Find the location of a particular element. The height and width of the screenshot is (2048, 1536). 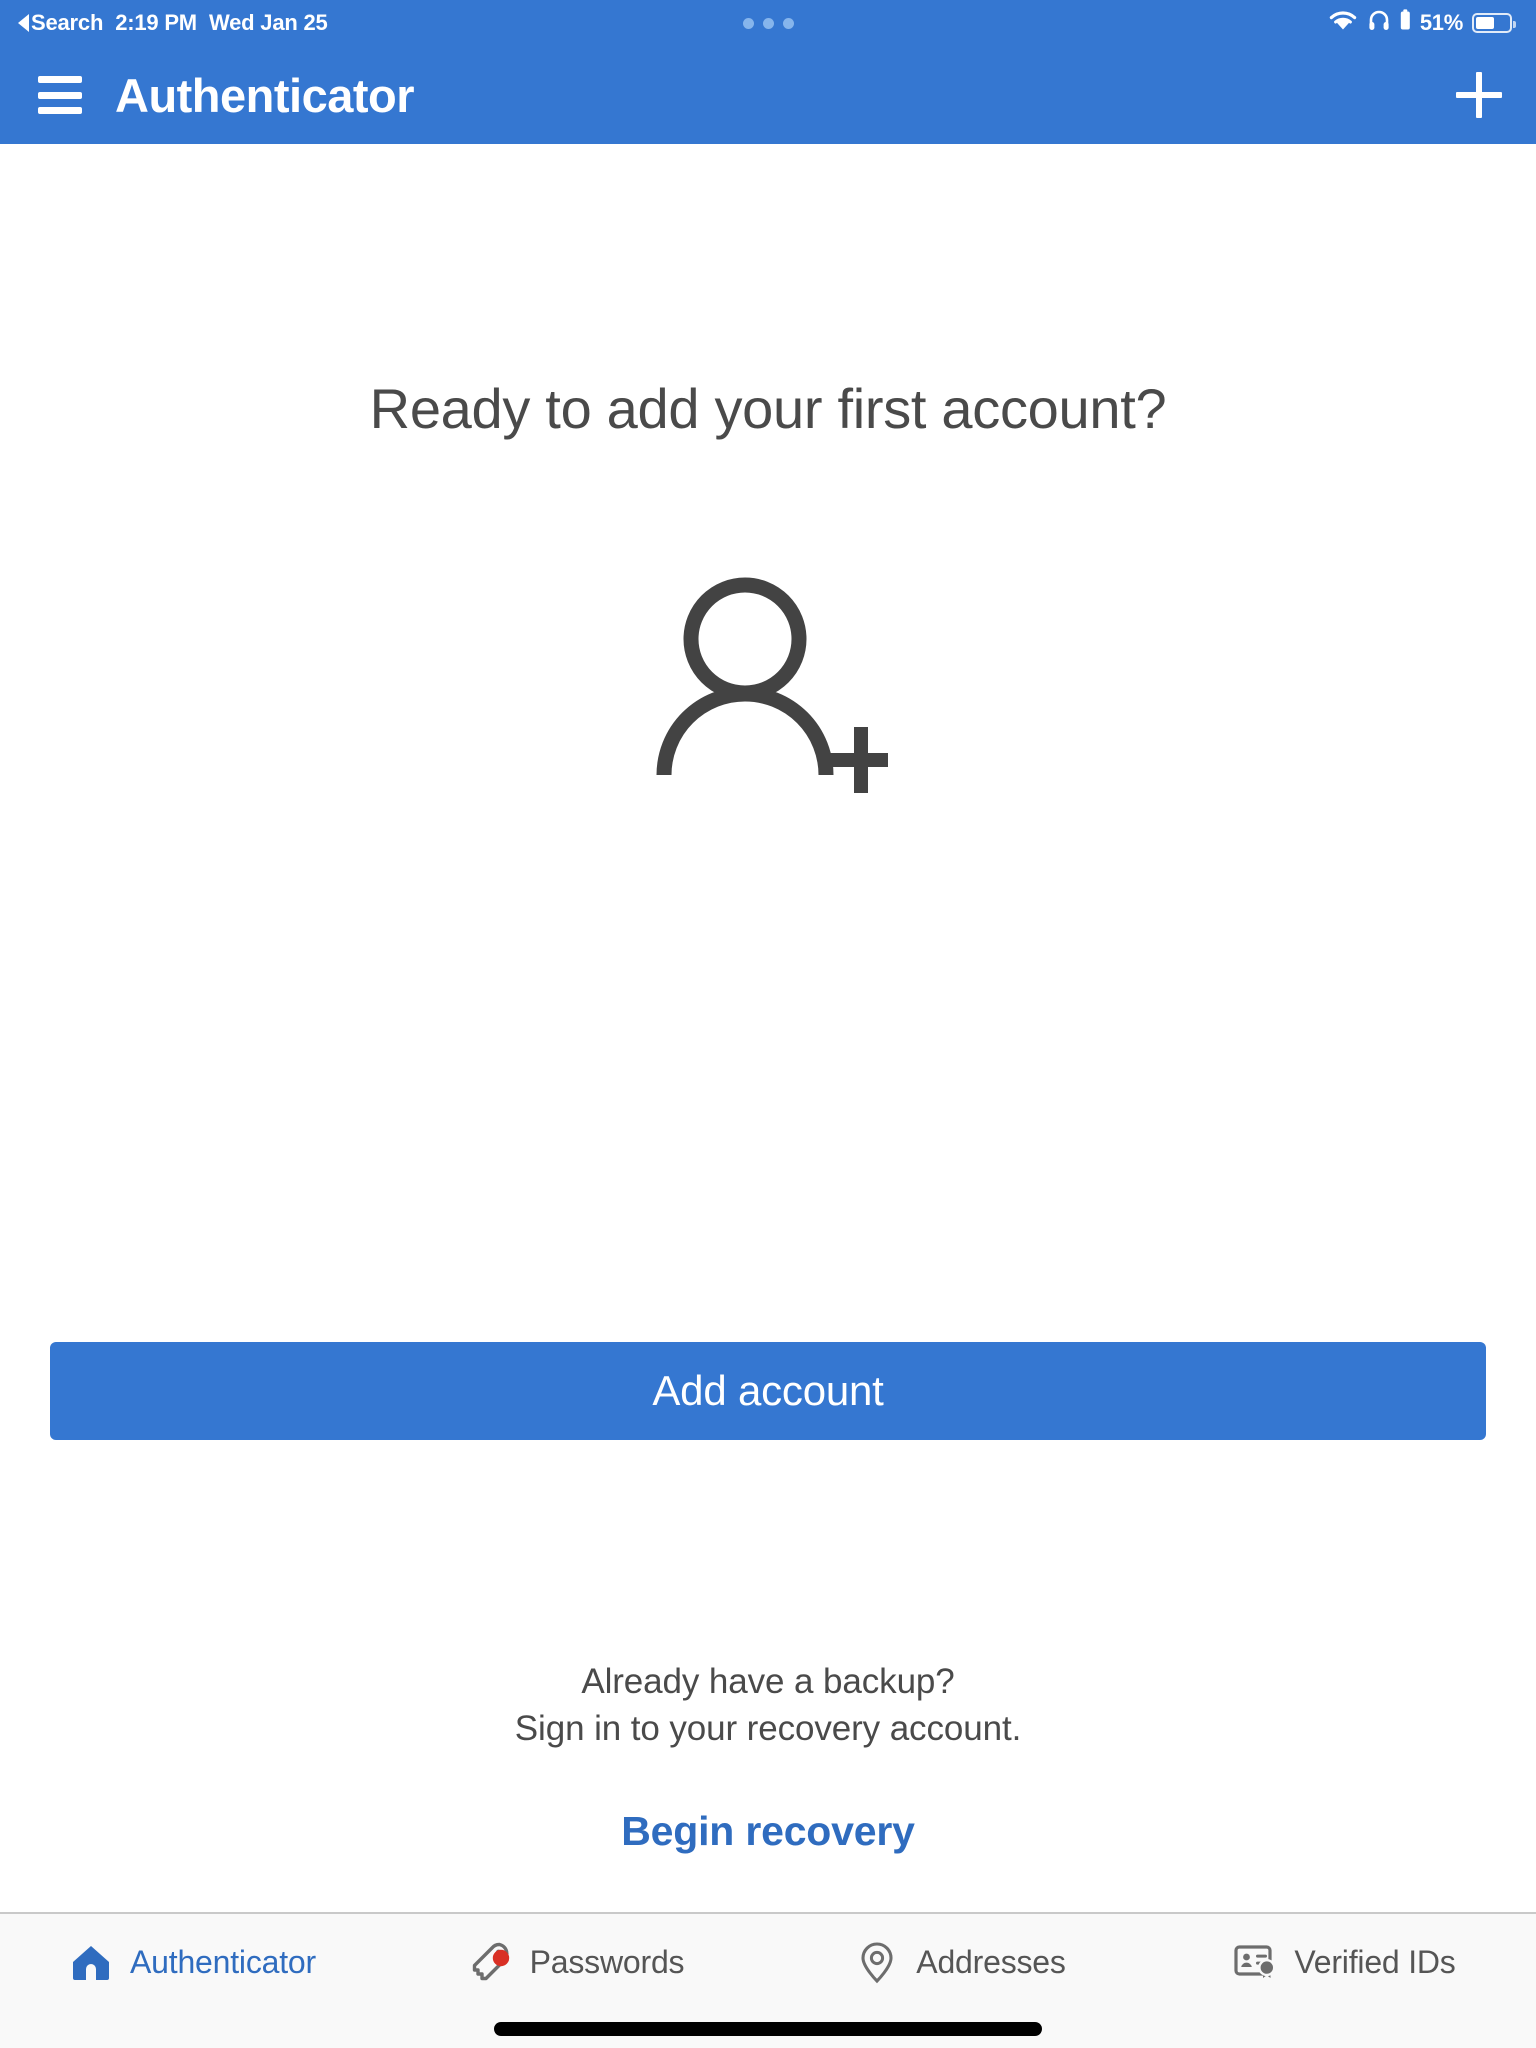

add-account-button: Add account is located at coordinates (768, 1391).